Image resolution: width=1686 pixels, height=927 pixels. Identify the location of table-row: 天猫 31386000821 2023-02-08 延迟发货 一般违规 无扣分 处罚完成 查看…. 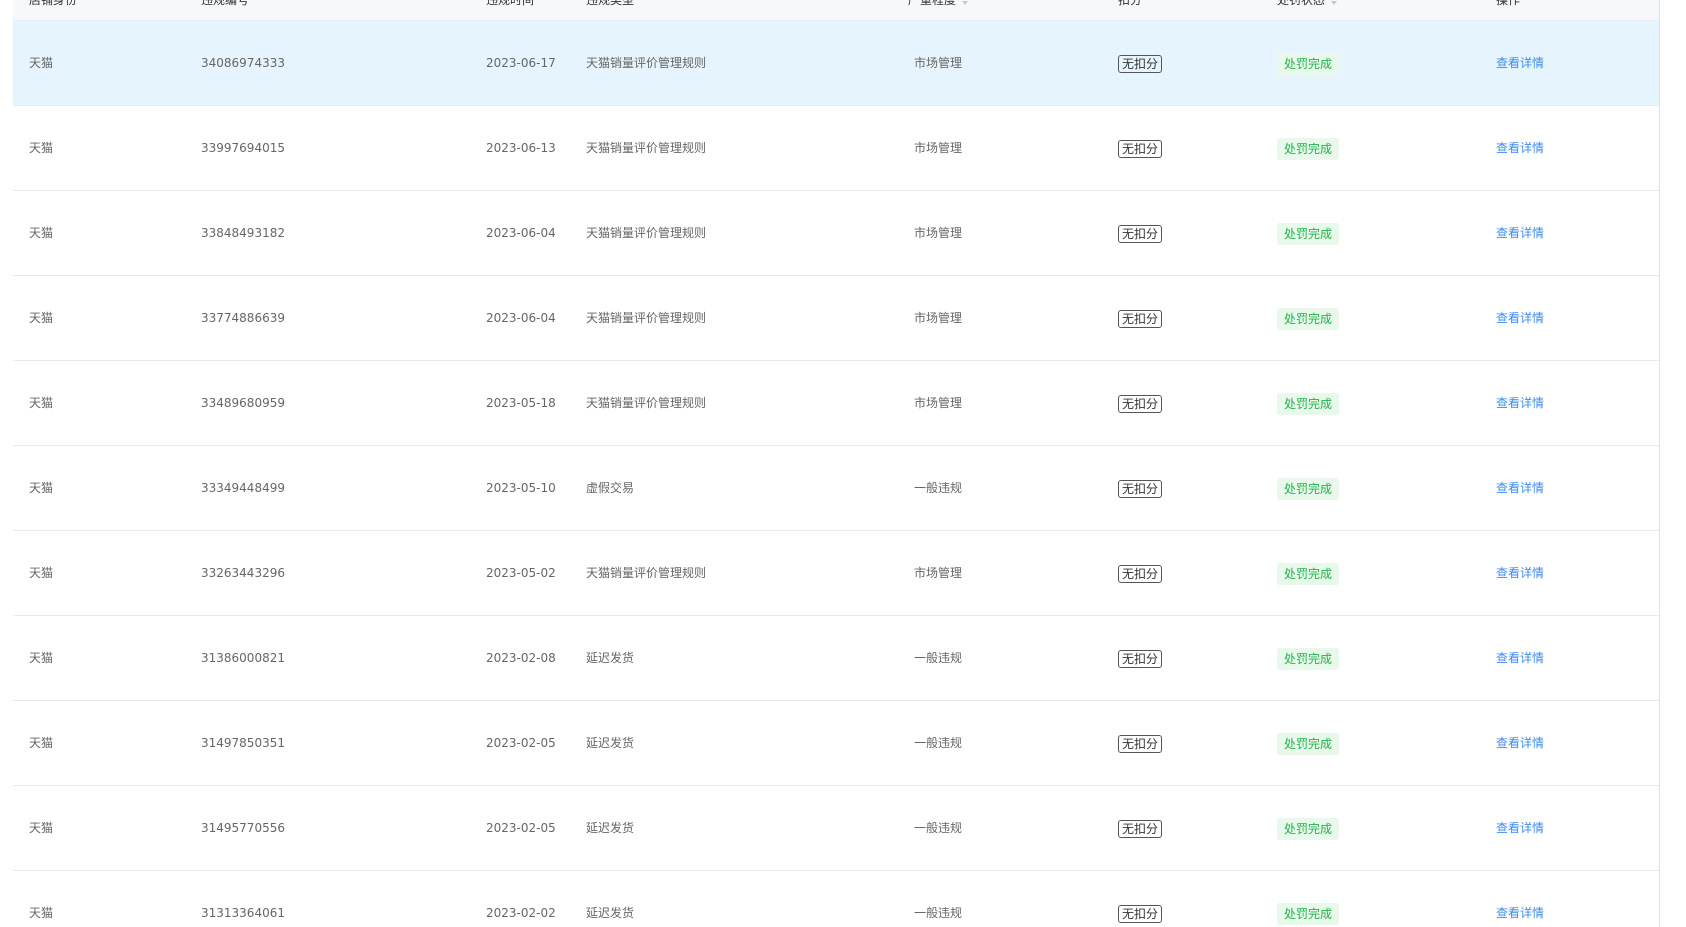
(836, 658).